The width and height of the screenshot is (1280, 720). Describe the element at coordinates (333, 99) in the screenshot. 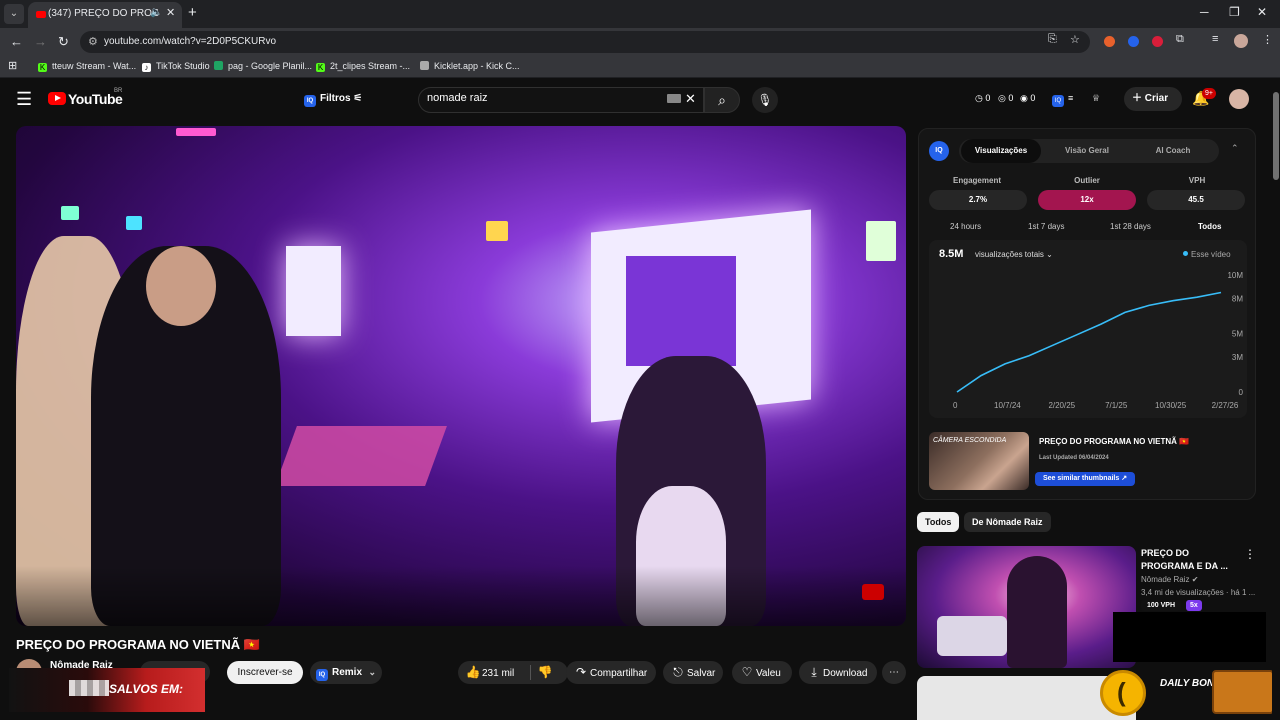

I see `filters-button: IQ Filtros ⚟` at that location.